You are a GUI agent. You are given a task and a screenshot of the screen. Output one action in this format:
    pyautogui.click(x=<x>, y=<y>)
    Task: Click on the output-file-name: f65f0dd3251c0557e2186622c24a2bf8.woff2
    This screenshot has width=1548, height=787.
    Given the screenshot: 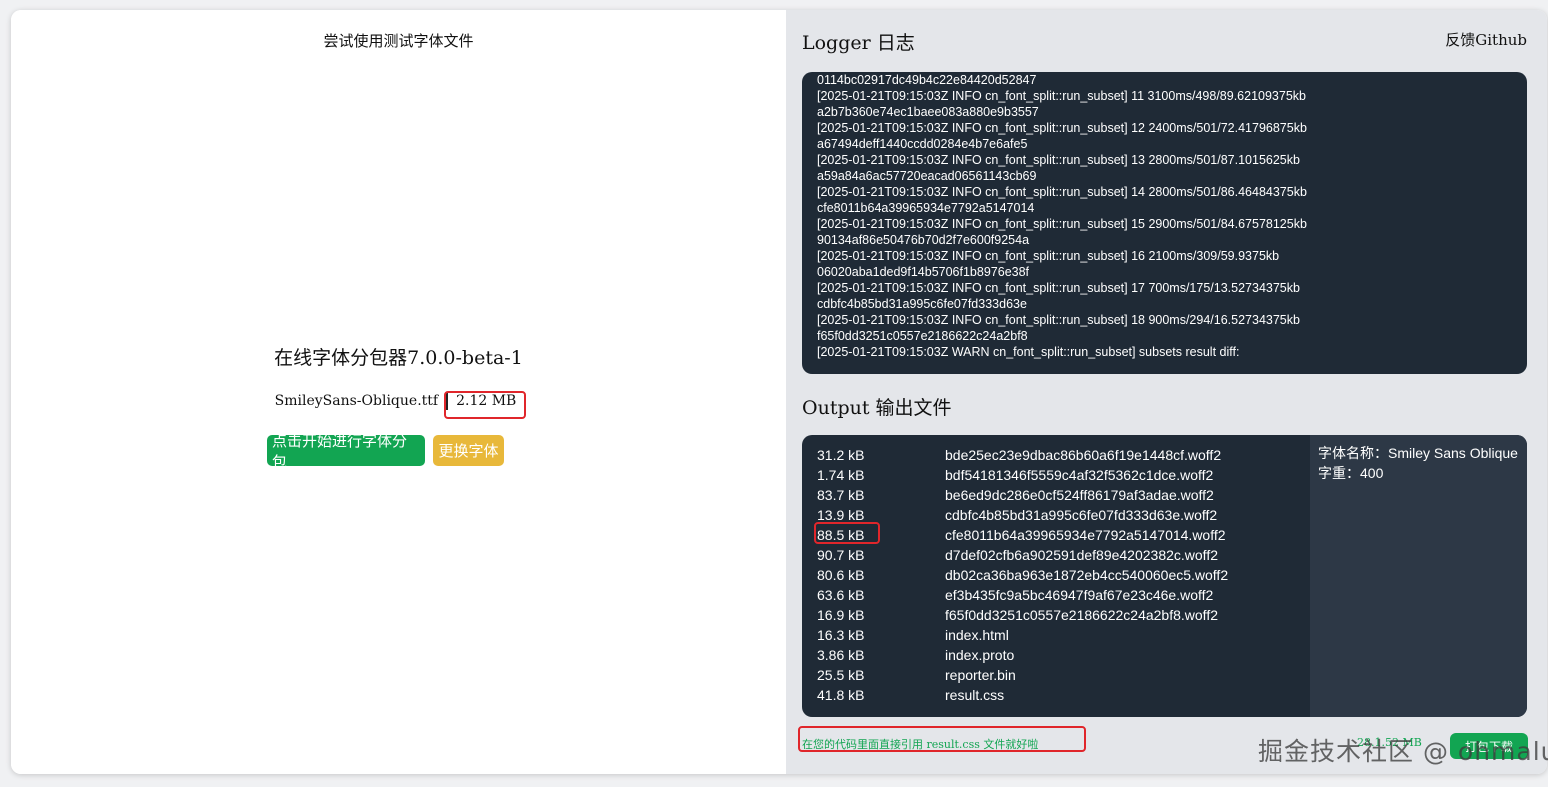 What is the action you would take?
    pyautogui.click(x=1081, y=615)
    